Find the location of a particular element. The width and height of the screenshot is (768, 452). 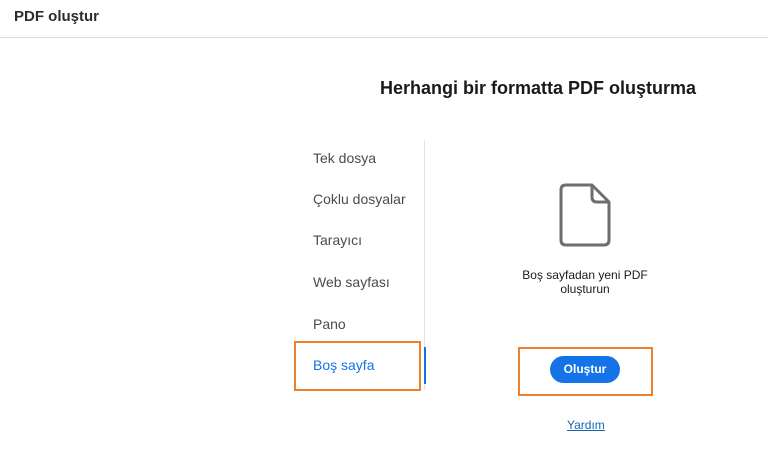

nav-item-scanner: Tarayıcı is located at coordinates (337, 240).